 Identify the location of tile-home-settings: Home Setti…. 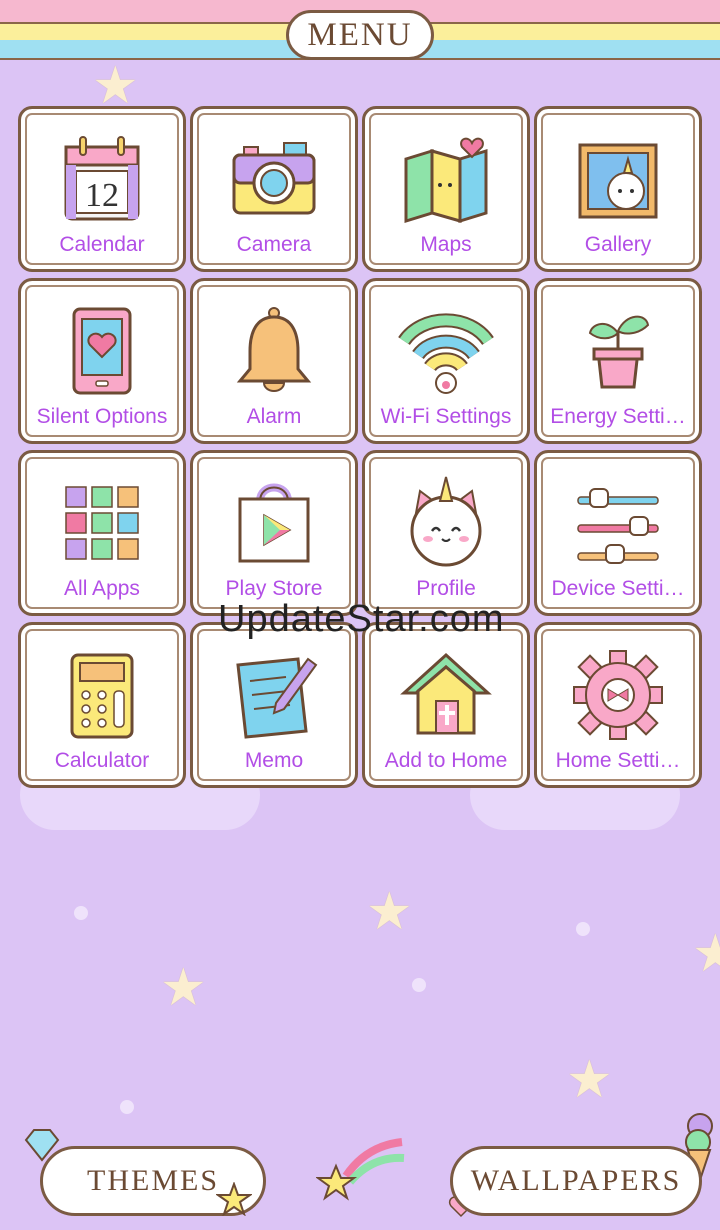
(618, 705).